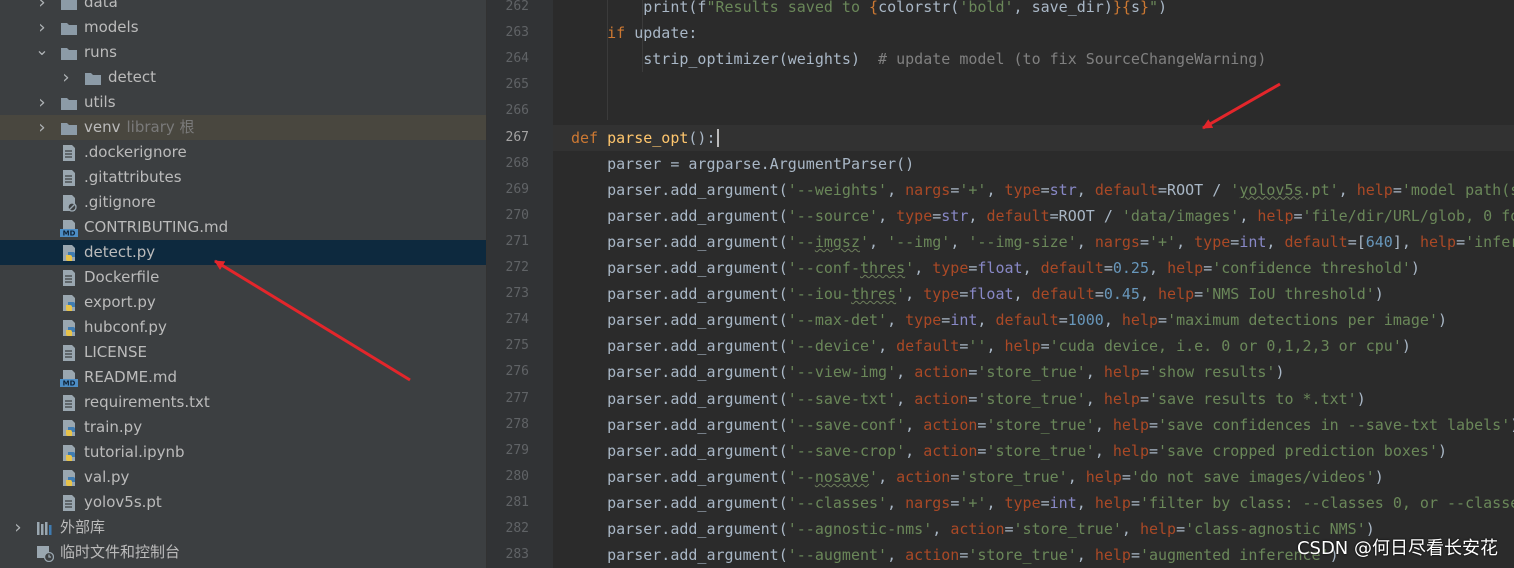 This screenshot has height=568, width=1514. Describe the element at coordinates (243, 252) in the screenshot. I see `tree-item-detect-py: detect.py` at that location.